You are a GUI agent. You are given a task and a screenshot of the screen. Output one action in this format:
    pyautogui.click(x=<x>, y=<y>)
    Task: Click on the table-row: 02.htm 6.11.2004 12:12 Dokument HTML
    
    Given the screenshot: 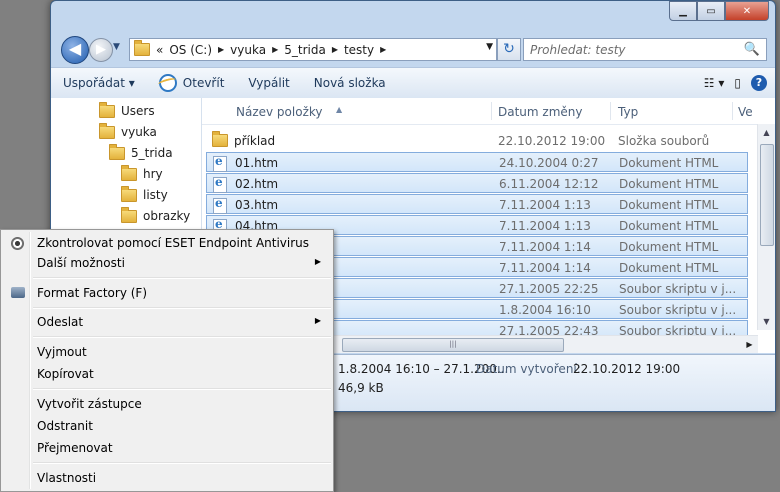 What is the action you would take?
    pyautogui.click(x=477, y=183)
    